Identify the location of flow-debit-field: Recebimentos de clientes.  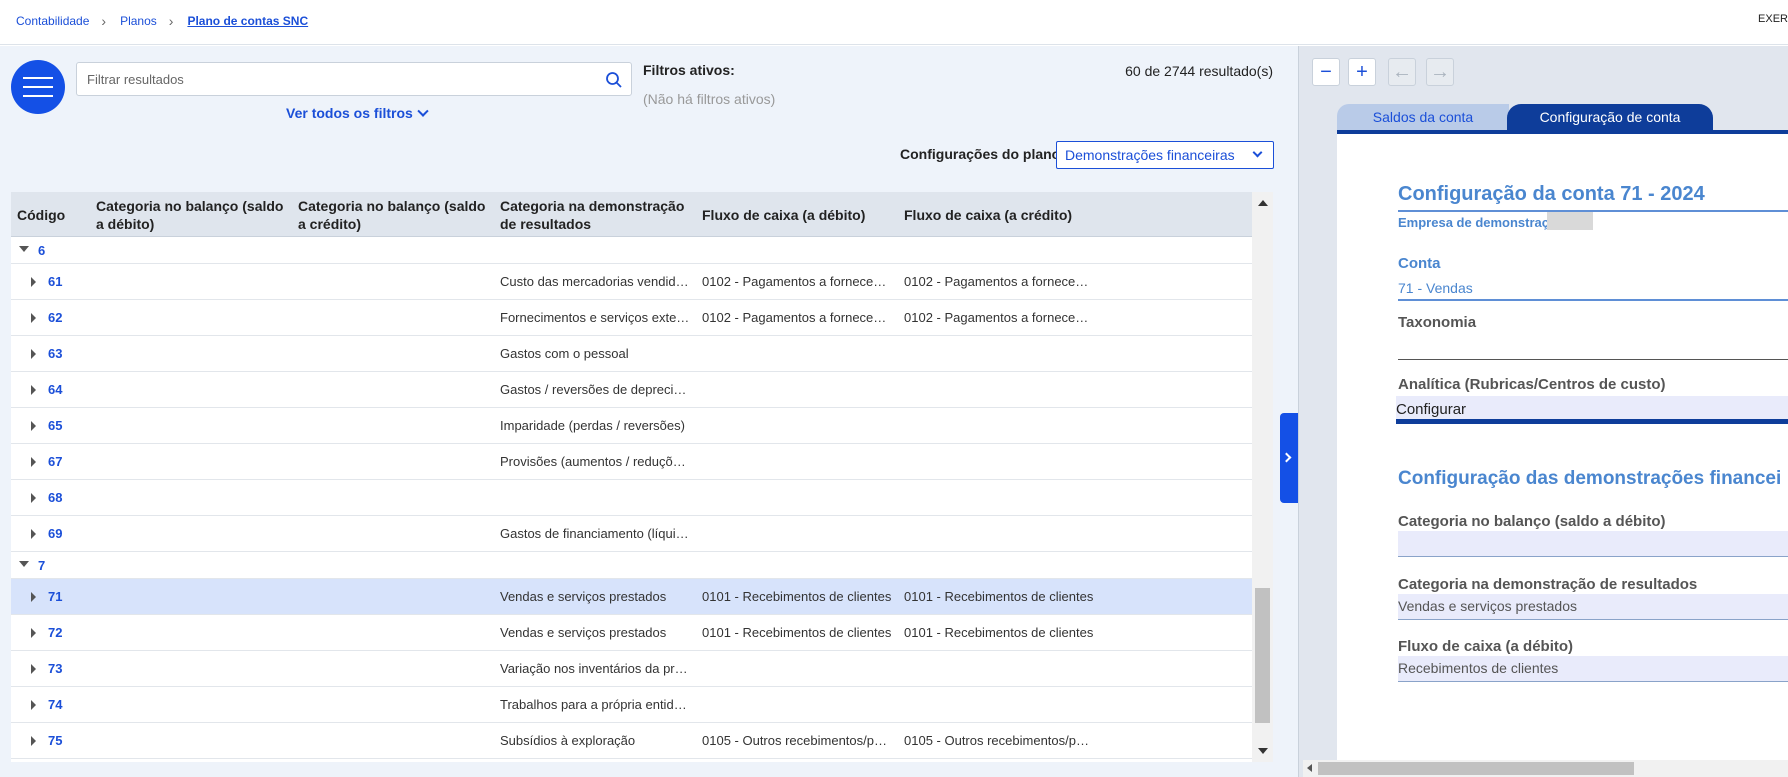
(1593, 669).